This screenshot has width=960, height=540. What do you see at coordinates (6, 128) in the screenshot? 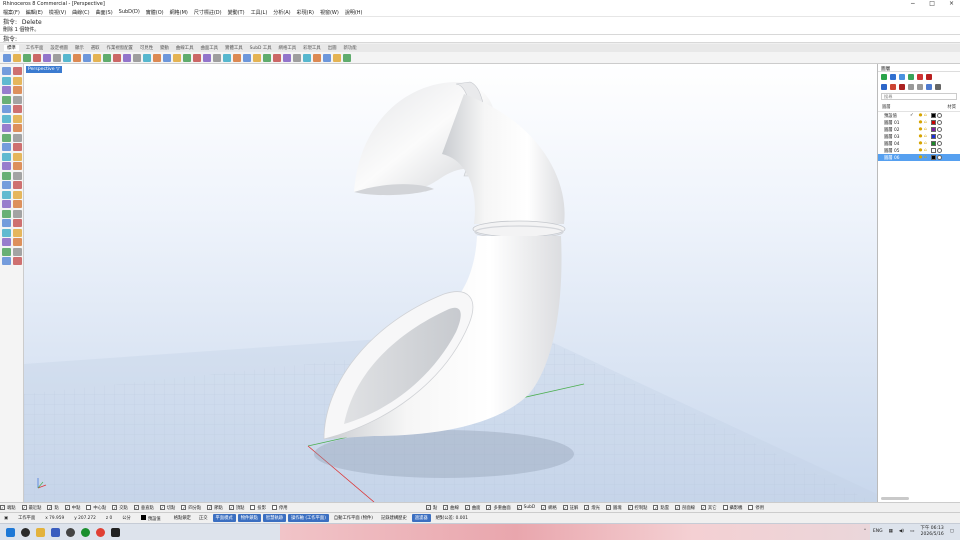
I see `box-icon` at bounding box center [6, 128].